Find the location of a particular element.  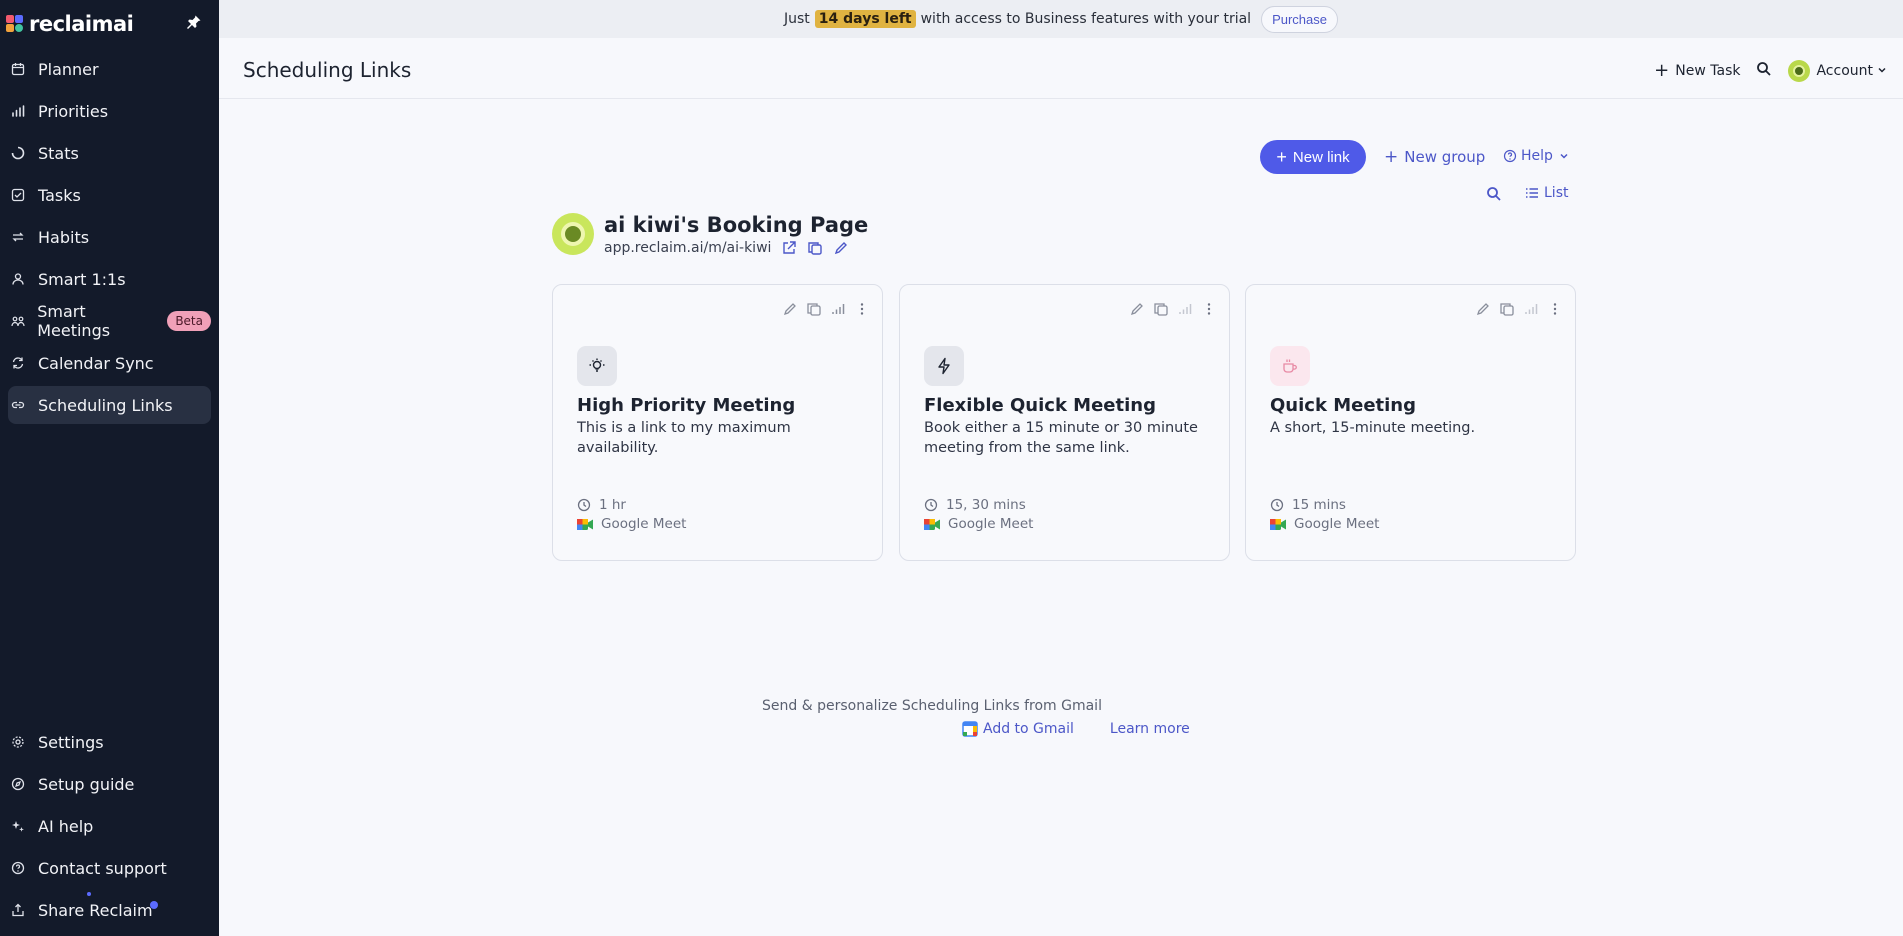

lightning-icon is located at coordinates (944, 366).